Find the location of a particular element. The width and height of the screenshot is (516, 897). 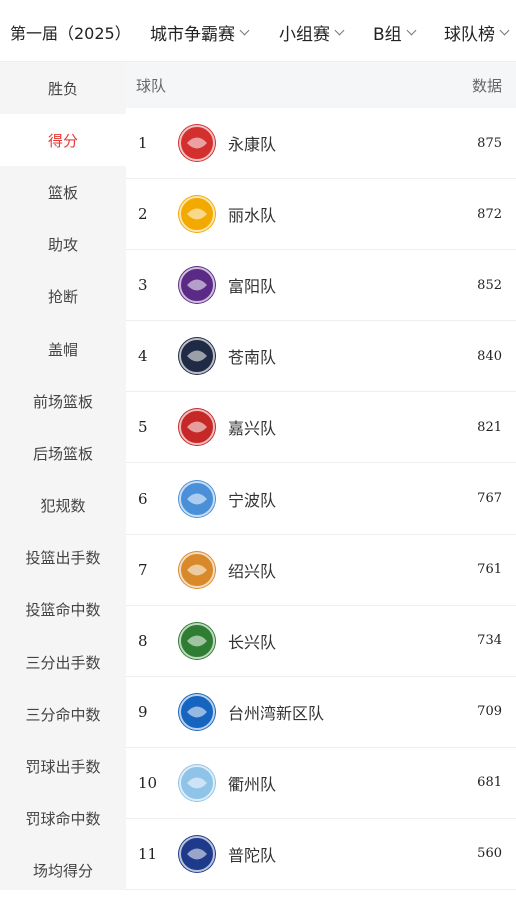

taizhouwan-logo-icon is located at coordinates (197, 711).